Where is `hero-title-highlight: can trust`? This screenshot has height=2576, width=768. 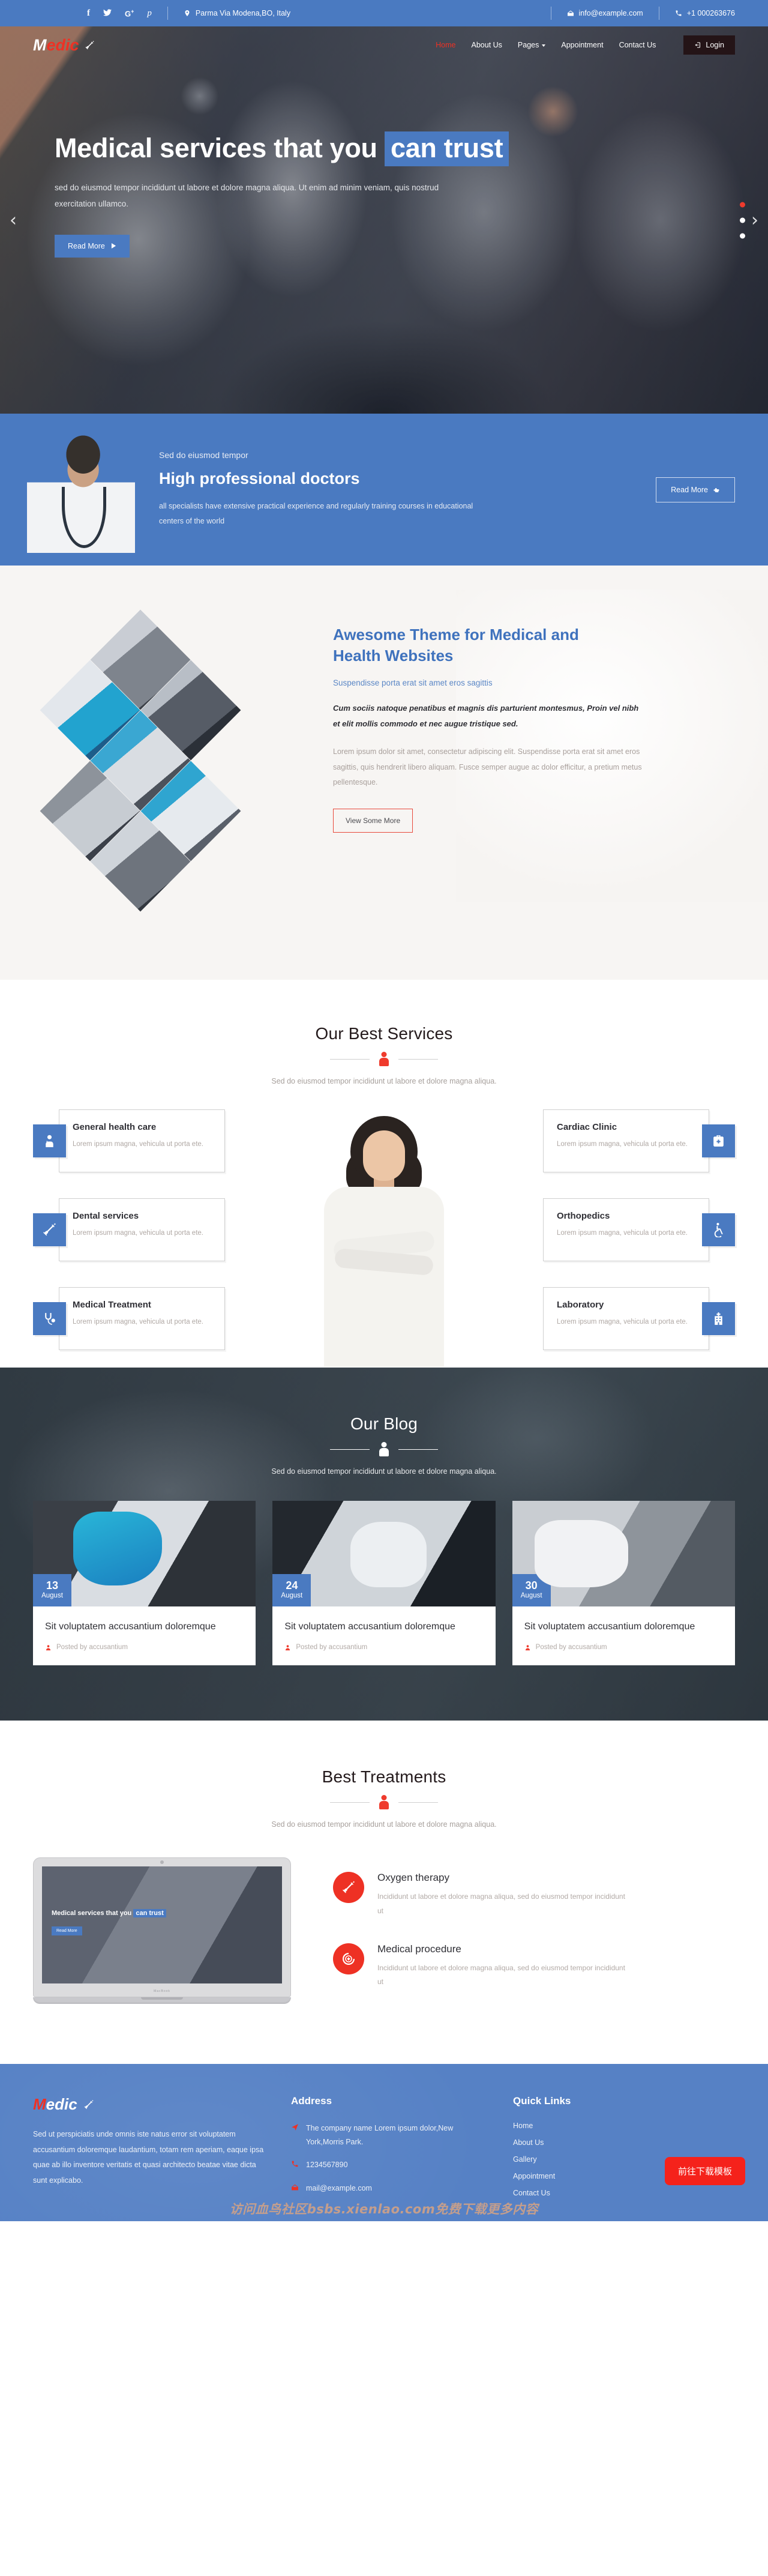
hero-title-highlight: can trust is located at coordinates (447, 148).